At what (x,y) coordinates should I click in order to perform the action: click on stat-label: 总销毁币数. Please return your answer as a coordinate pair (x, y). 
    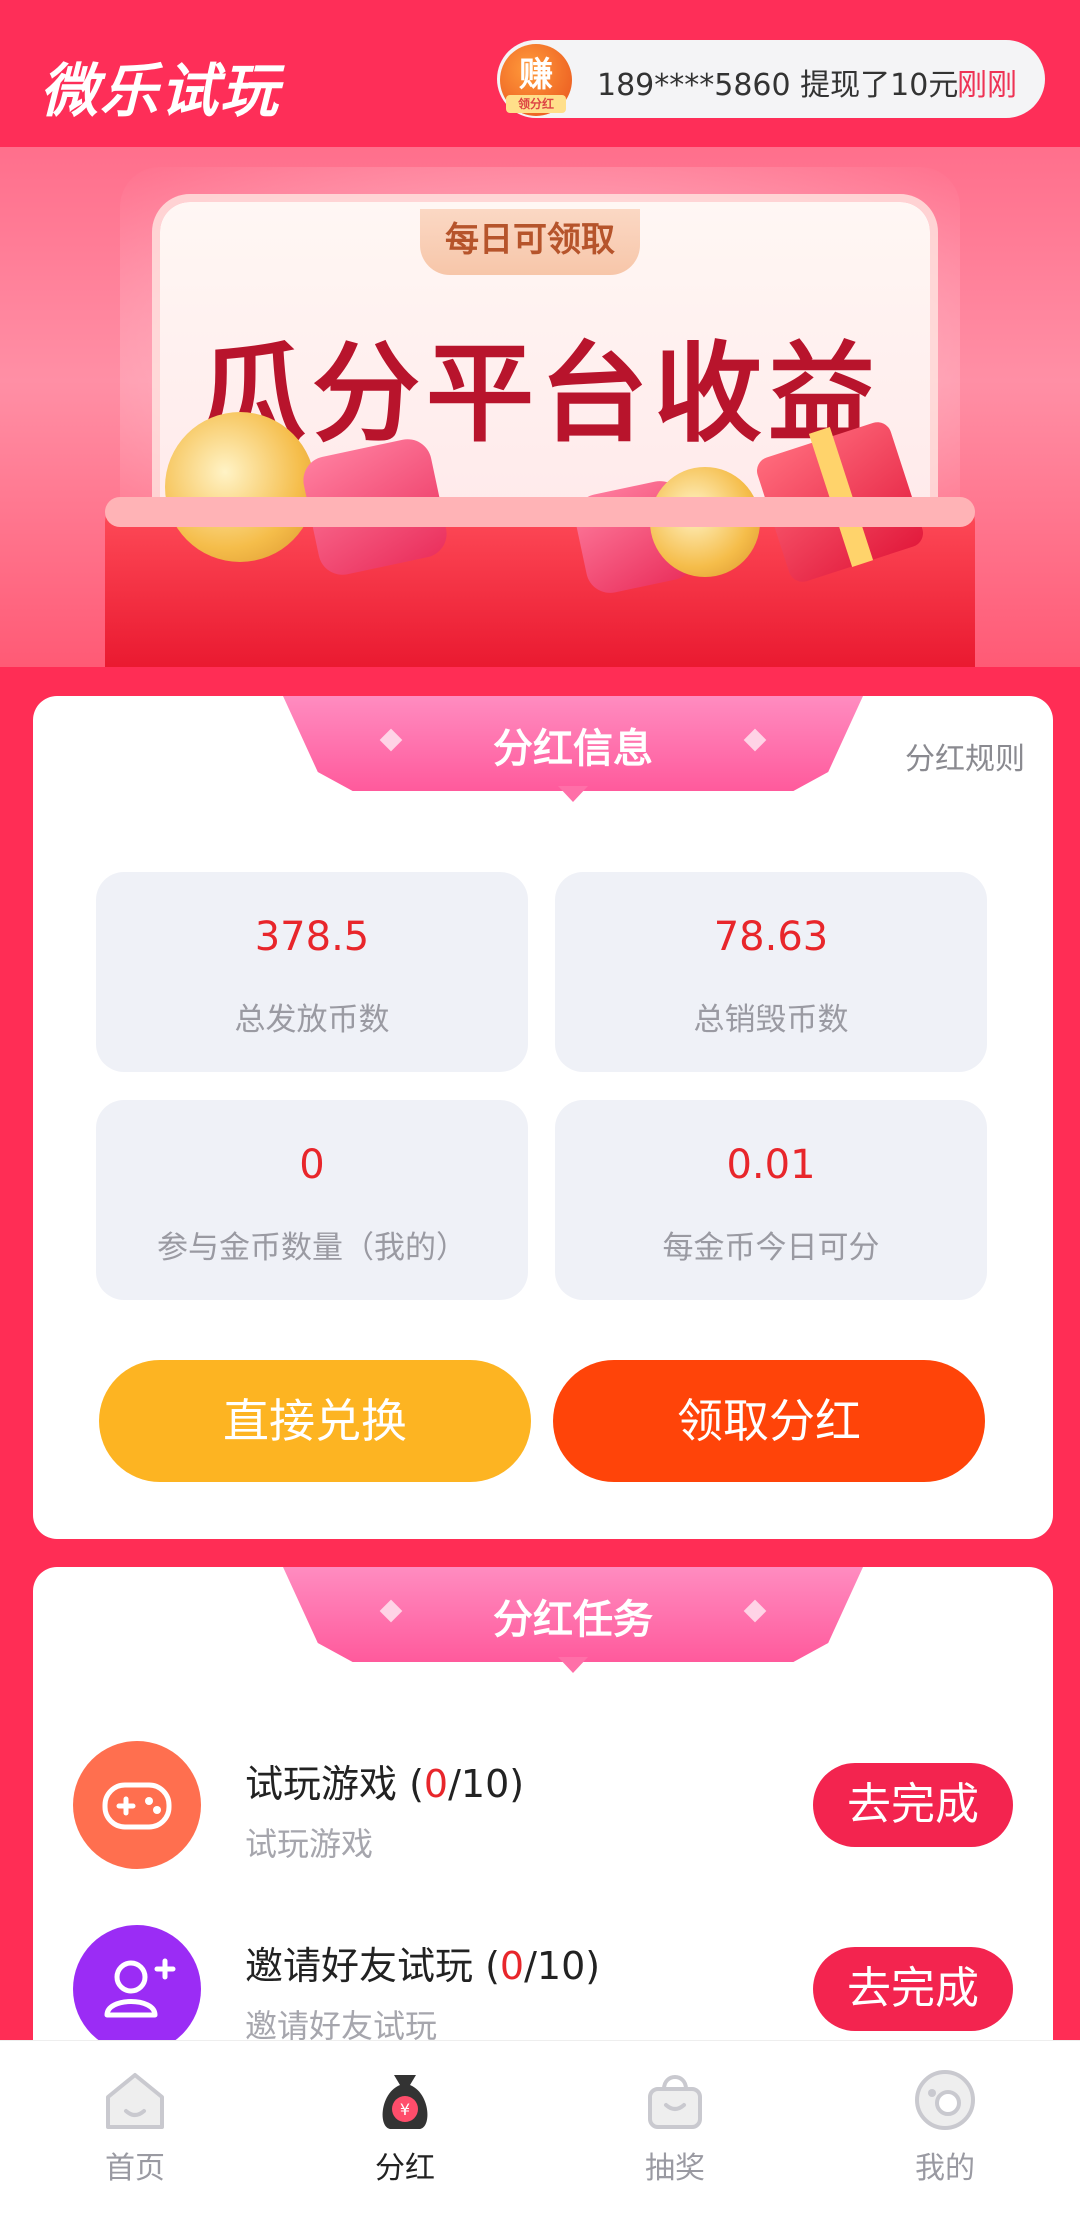
    Looking at the image, I should click on (771, 1020).